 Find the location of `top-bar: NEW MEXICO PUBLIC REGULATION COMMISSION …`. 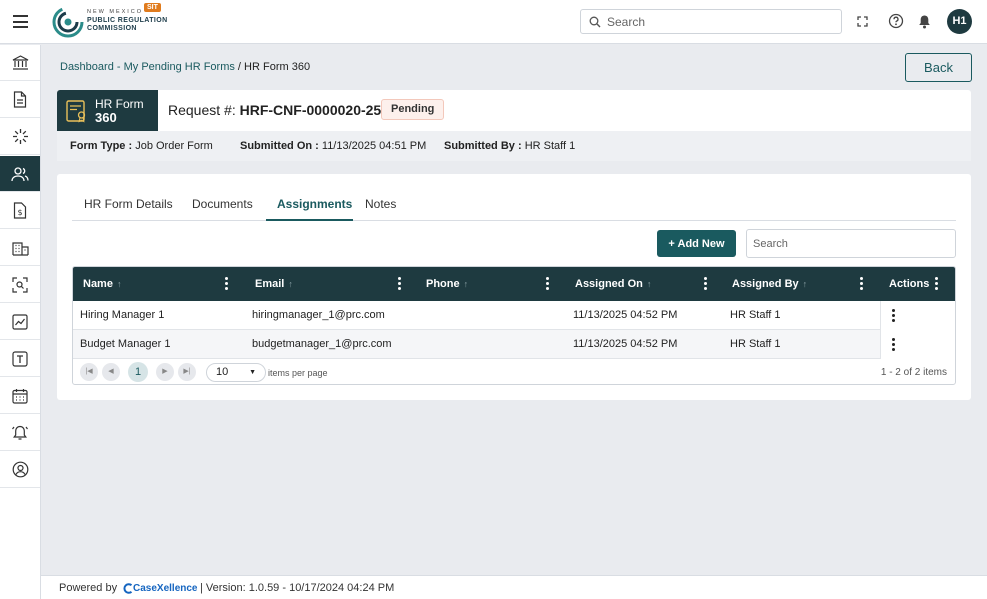

top-bar: NEW MEXICO PUBLIC REGULATION COMMISSION … is located at coordinates (493, 22).